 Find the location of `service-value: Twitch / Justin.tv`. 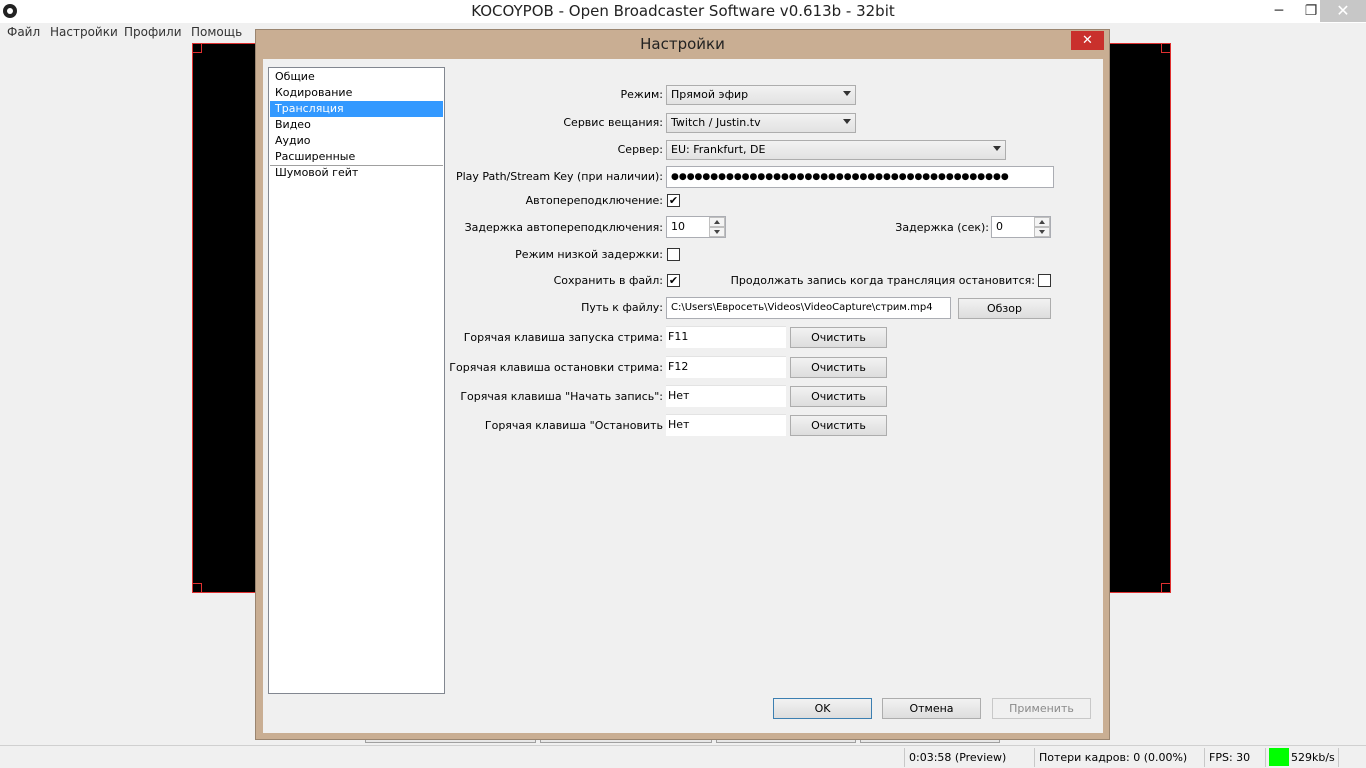

service-value: Twitch / Justin.tv is located at coordinates (716, 122).